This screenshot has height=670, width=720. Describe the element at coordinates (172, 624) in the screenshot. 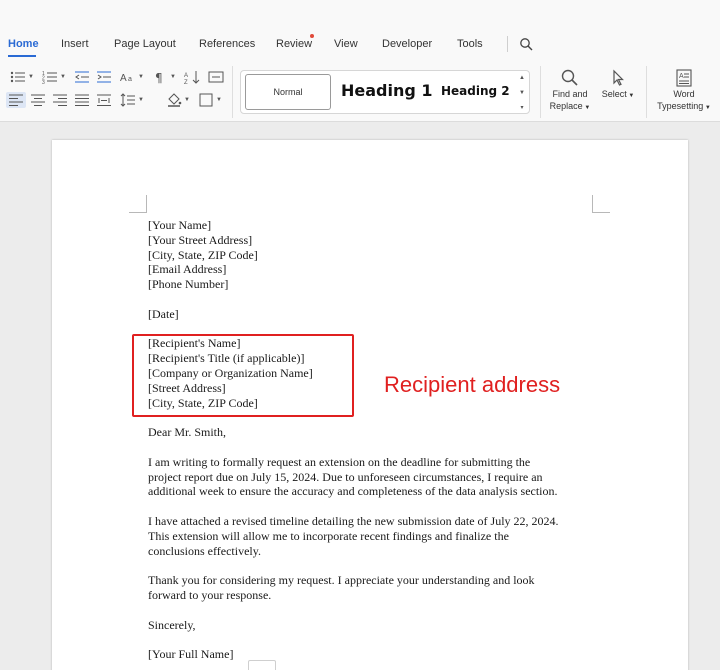

I see `closing: Sincerely,` at that location.